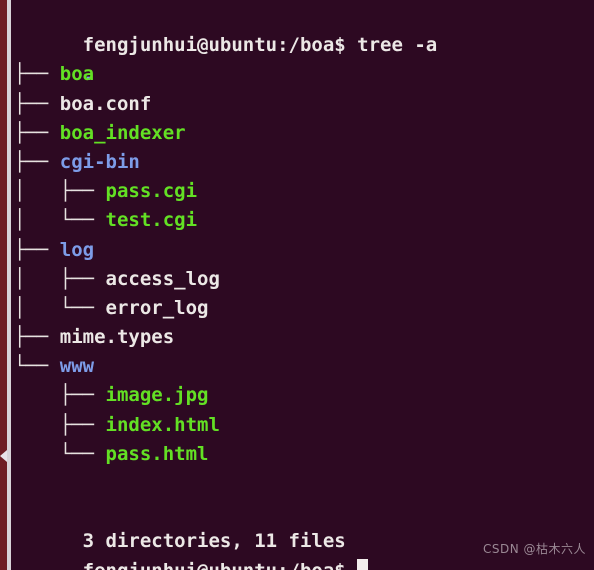  Describe the element at coordinates (214, 541) in the screenshot. I see `tree-summary-text: 3 directories, 11 files` at that location.